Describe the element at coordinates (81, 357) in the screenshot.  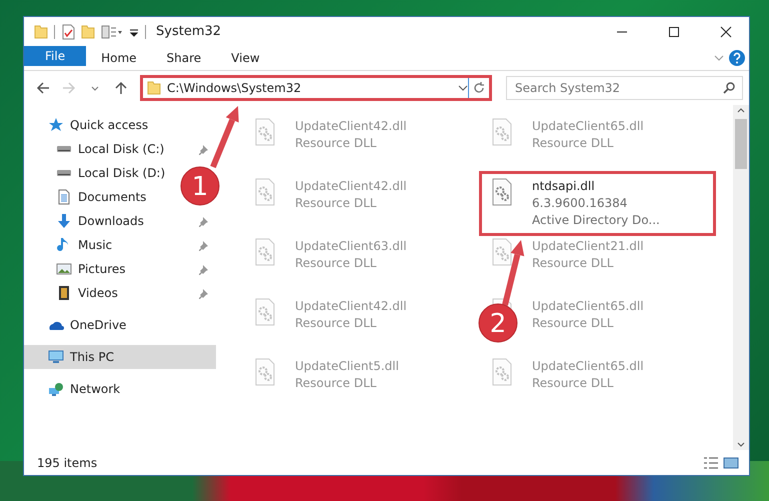
I see `sidebar-item: This PC` at that location.